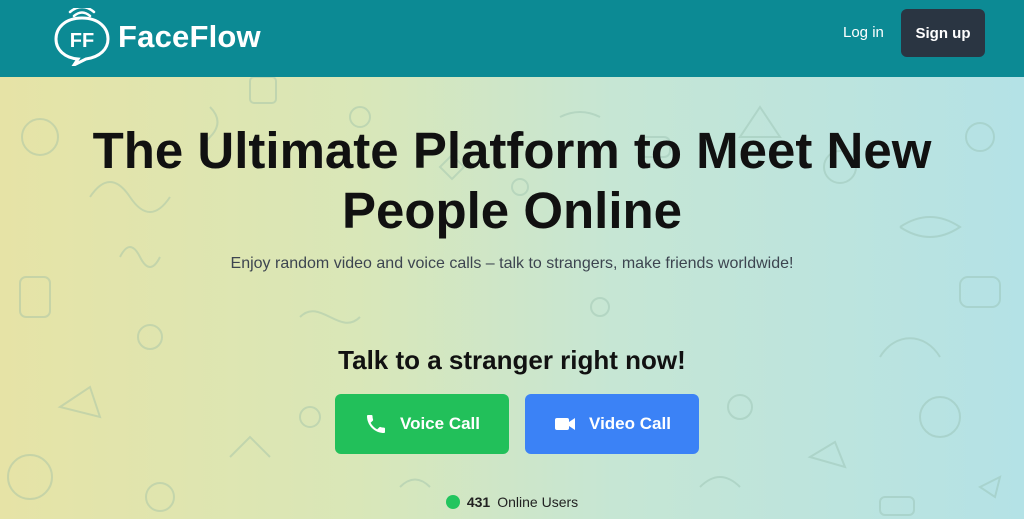 This screenshot has width=1024, height=519. What do you see at coordinates (82, 41) in the screenshot?
I see `logo-badge-text: FF` at bounding box center [82, 41].